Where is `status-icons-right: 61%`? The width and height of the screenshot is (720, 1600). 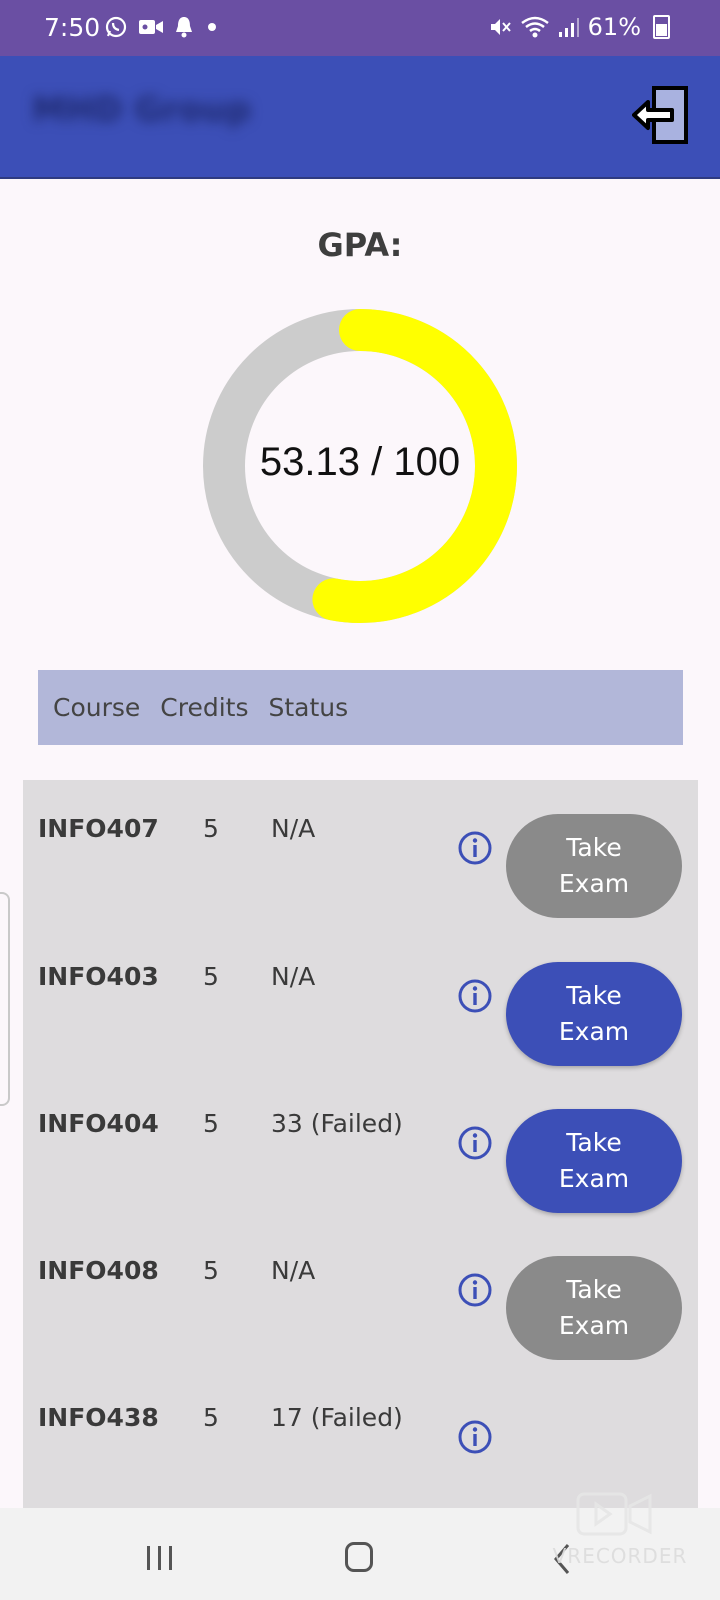
status-icons-right: 61% is located at coordinates (579, 27).